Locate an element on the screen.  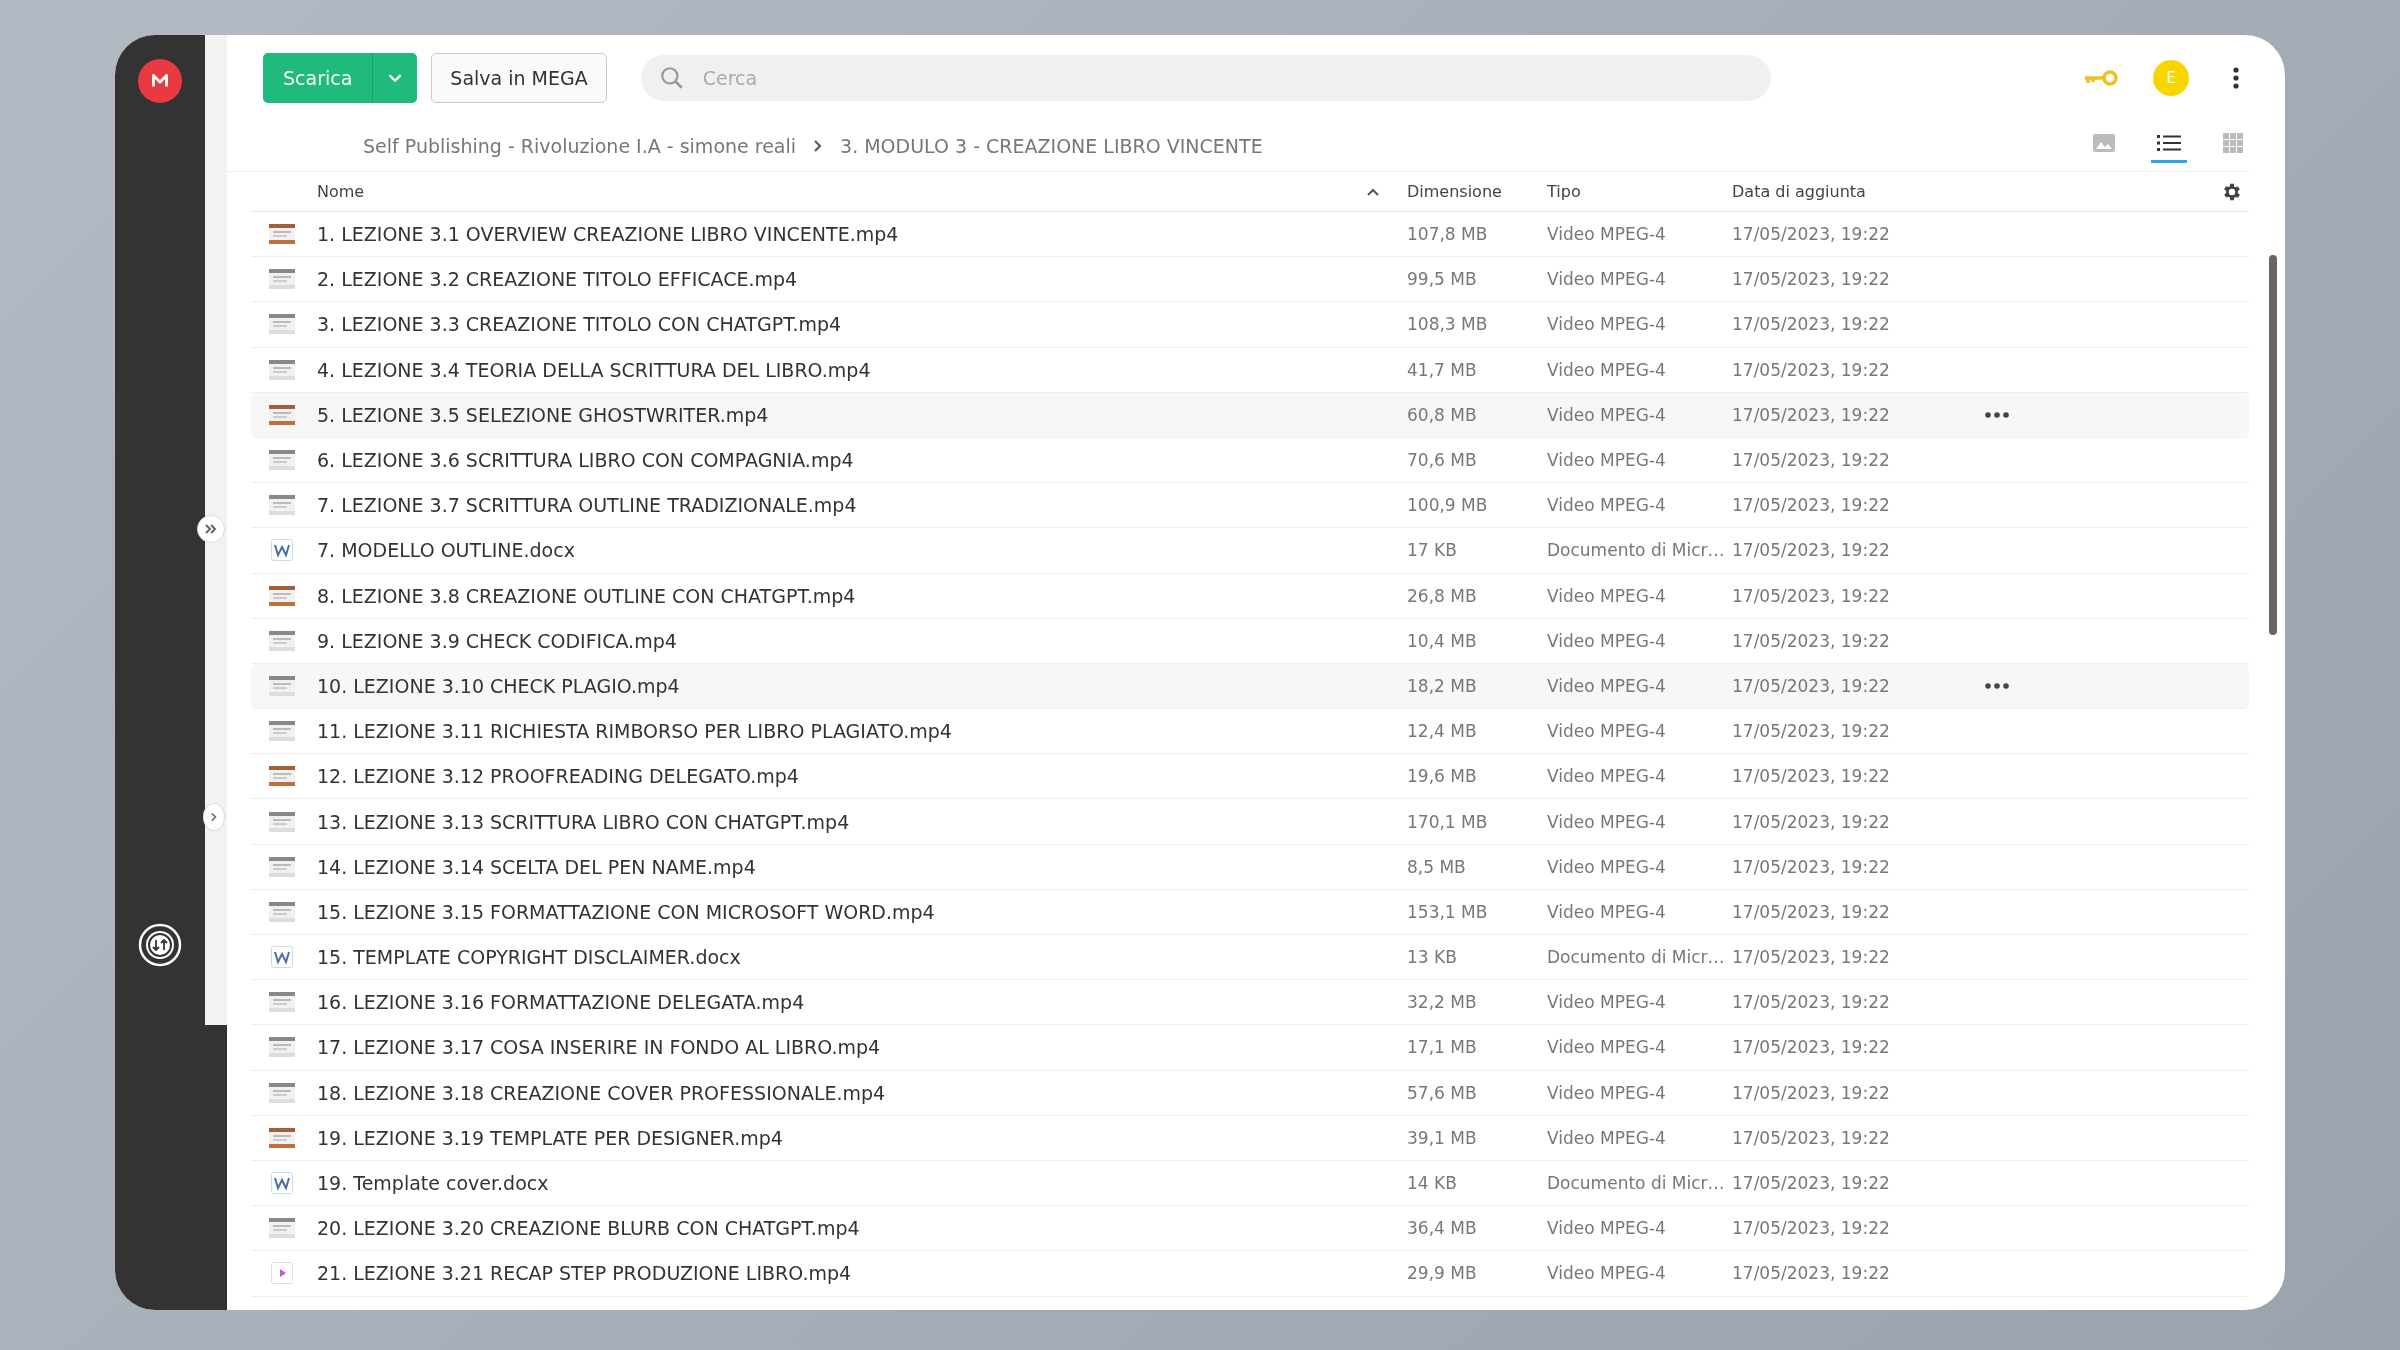
file-row: 19. LEZIONE 3.19 TEMPLATE PER DESIGNER.mp4 39,1 MB Video MPEG-4 17/05/2023, 19:22 is located at coordinates (1250, 1138).